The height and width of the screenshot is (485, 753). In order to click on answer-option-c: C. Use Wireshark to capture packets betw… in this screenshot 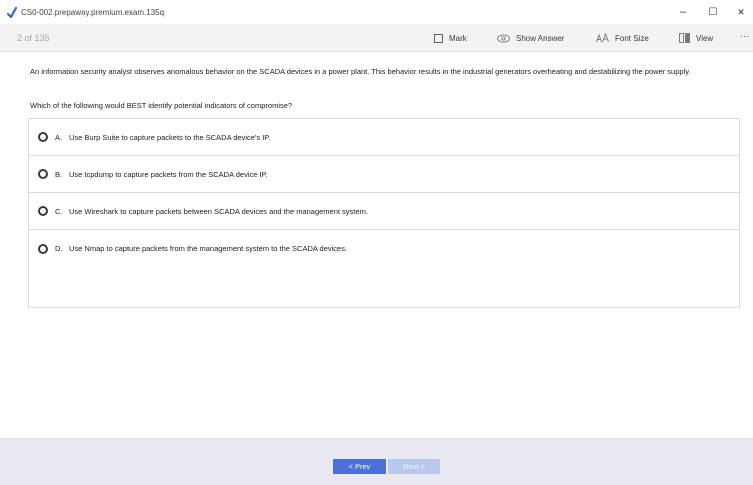, I will do `click(384, 211)`.